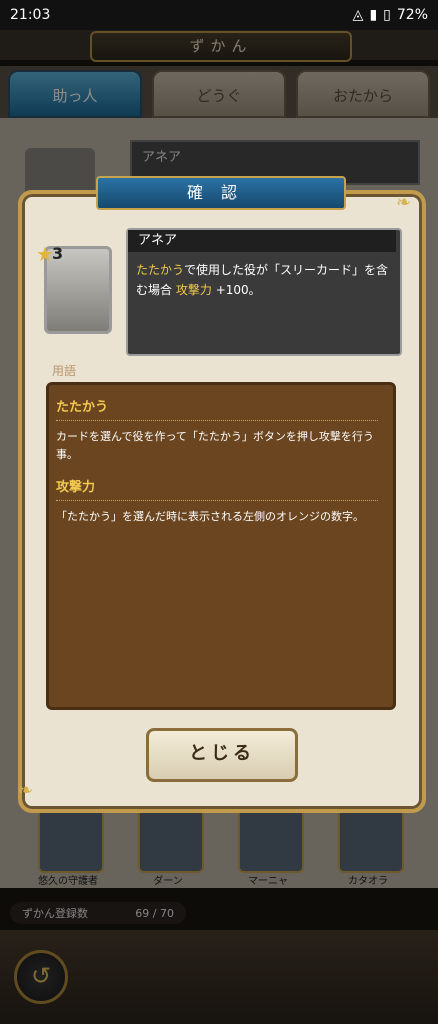 This screenshot has height=1024, width=438. I want to click on battery-percent: 72%, so click(412, 15).